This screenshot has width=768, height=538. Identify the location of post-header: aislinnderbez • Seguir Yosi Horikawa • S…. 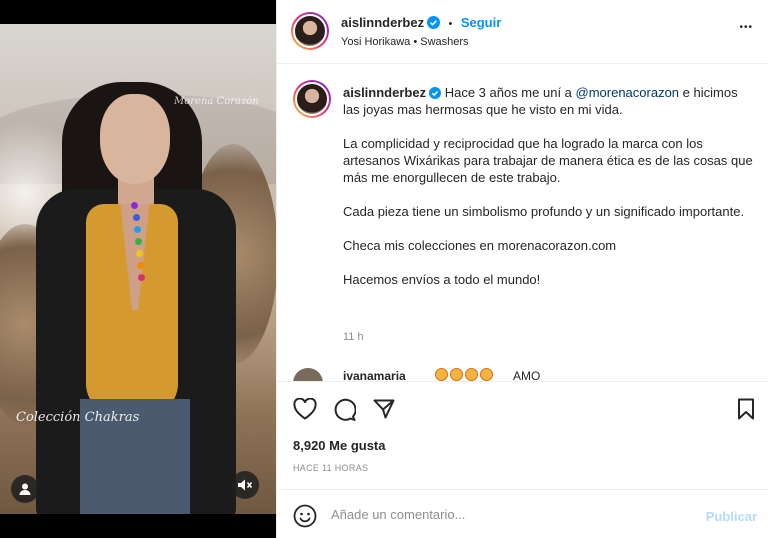
(522, 32).